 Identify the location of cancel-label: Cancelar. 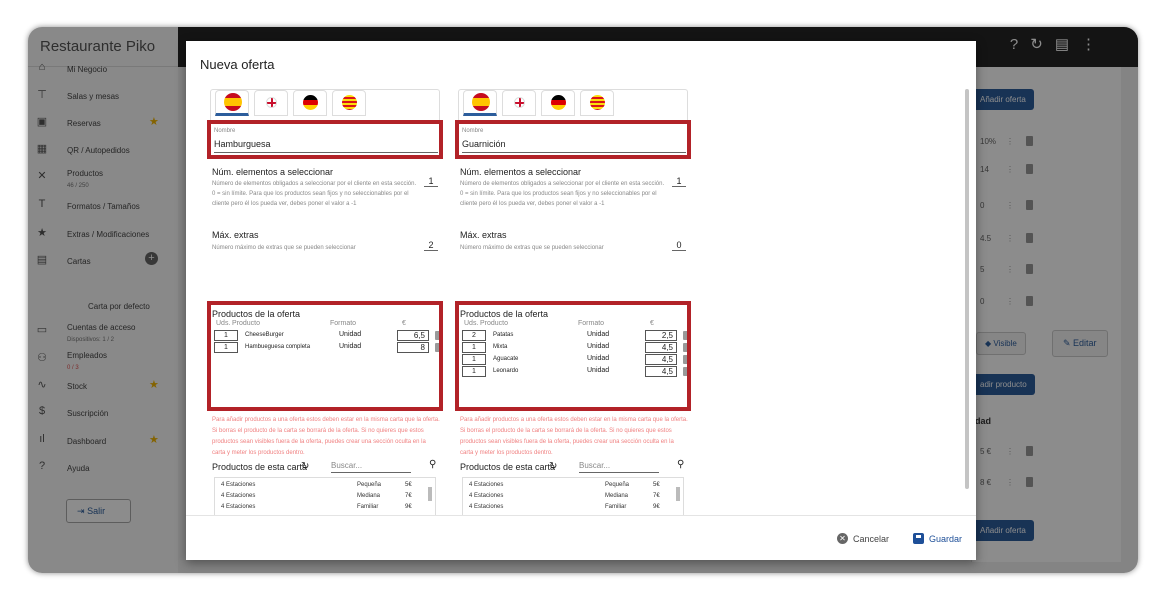
(871, 538).